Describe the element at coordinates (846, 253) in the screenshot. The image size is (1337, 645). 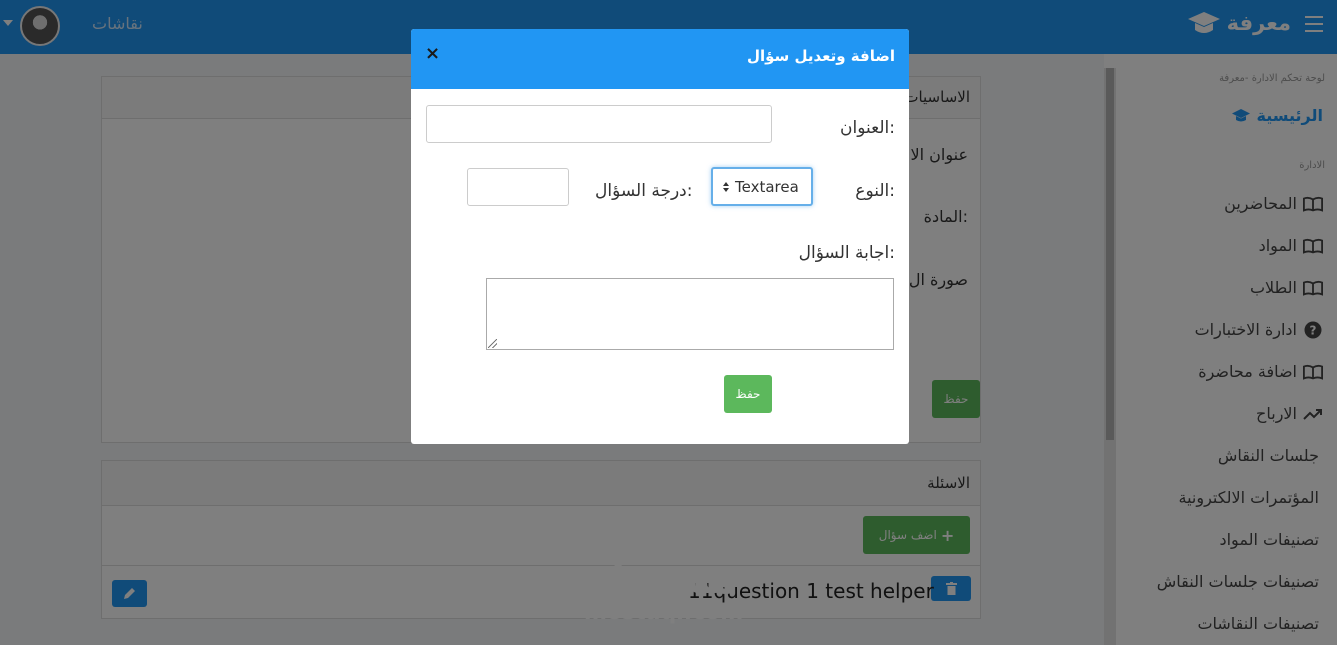
I see `answer-label: اجابة السؤال:` at that location.